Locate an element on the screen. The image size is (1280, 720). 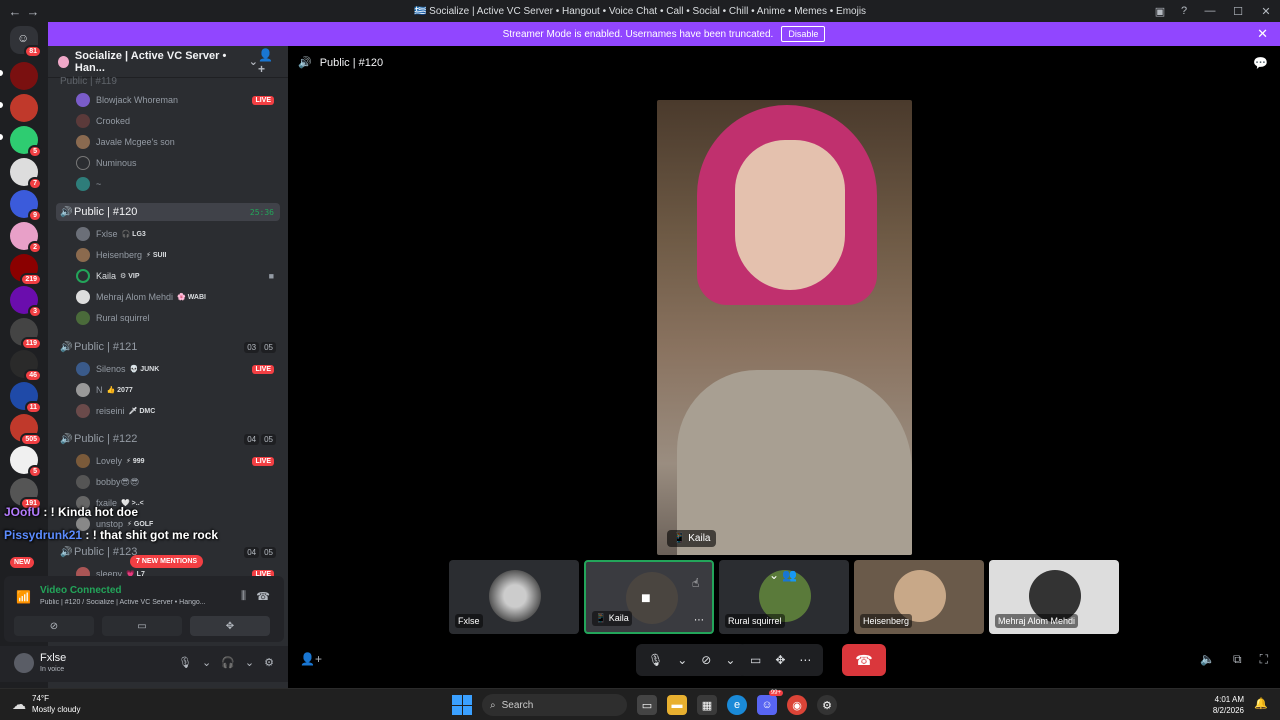
noise-suppression-icon: ⫼ is located at coordinates (243, 596).